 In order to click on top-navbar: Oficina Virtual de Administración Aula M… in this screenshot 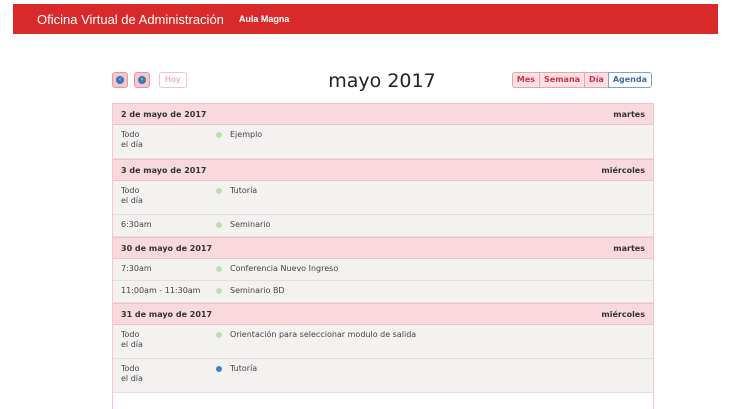, I will do `click(365, 19)`.